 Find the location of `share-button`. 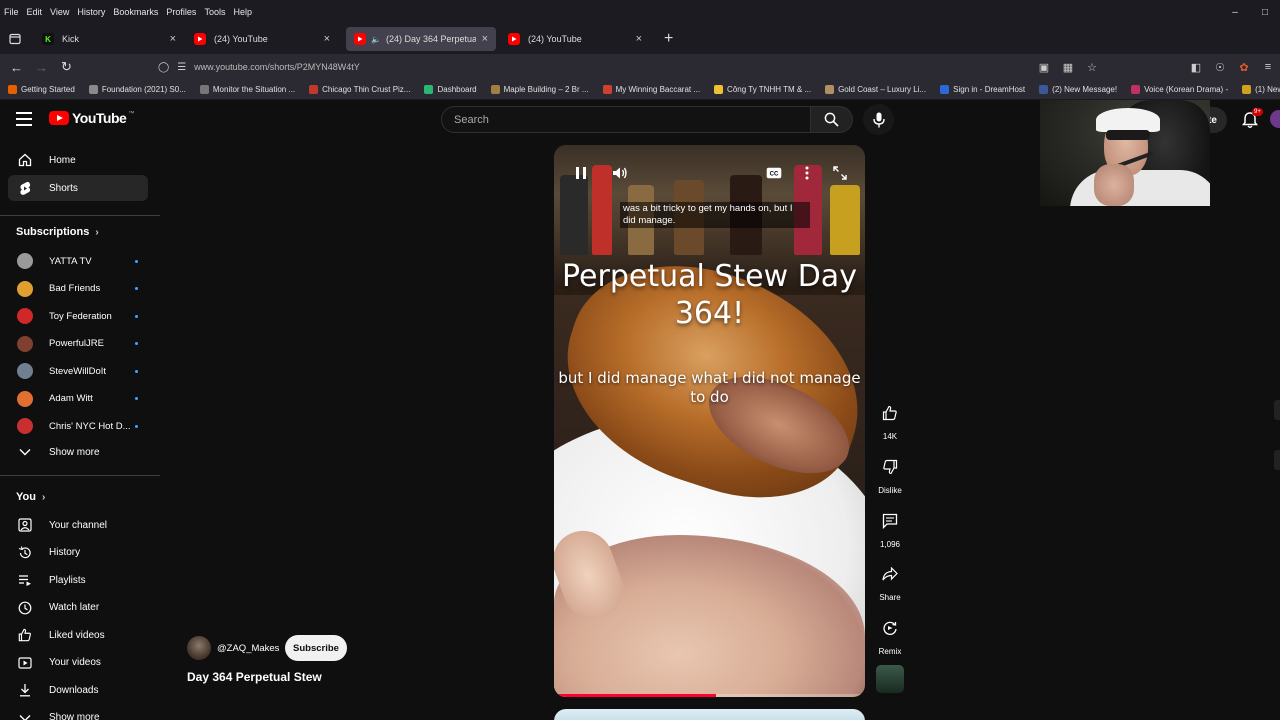

share-button is located at coordinates (890, 574).